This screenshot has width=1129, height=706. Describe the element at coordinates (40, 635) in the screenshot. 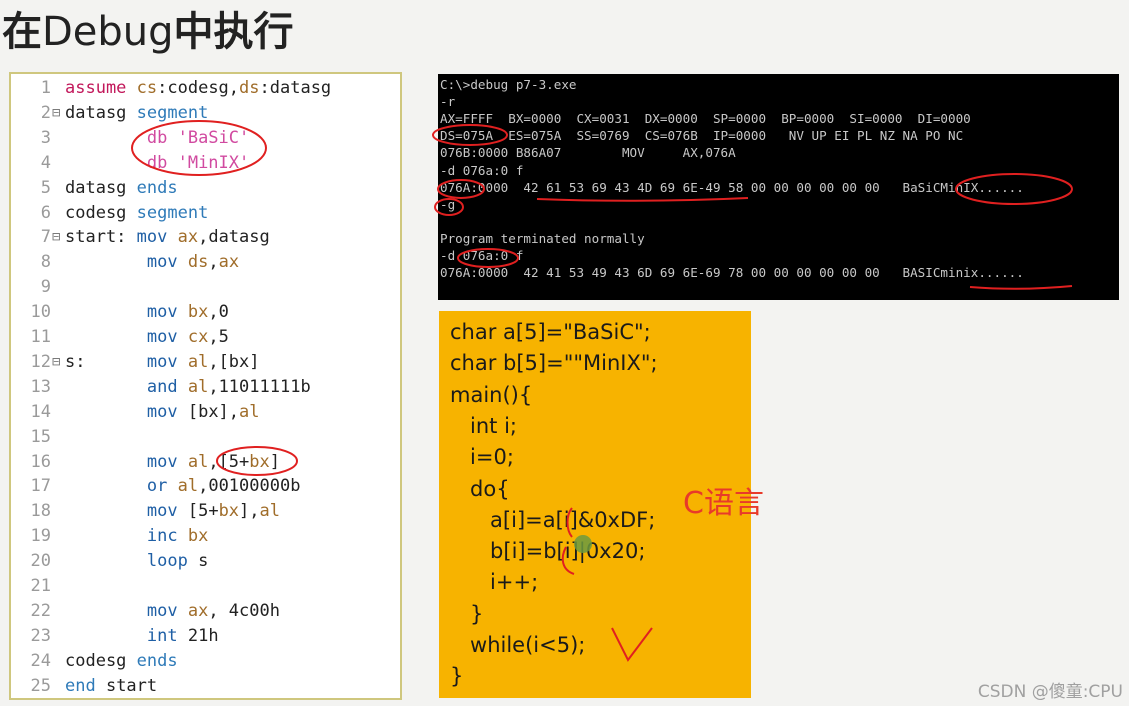

I see `line-number: 23` at that location.